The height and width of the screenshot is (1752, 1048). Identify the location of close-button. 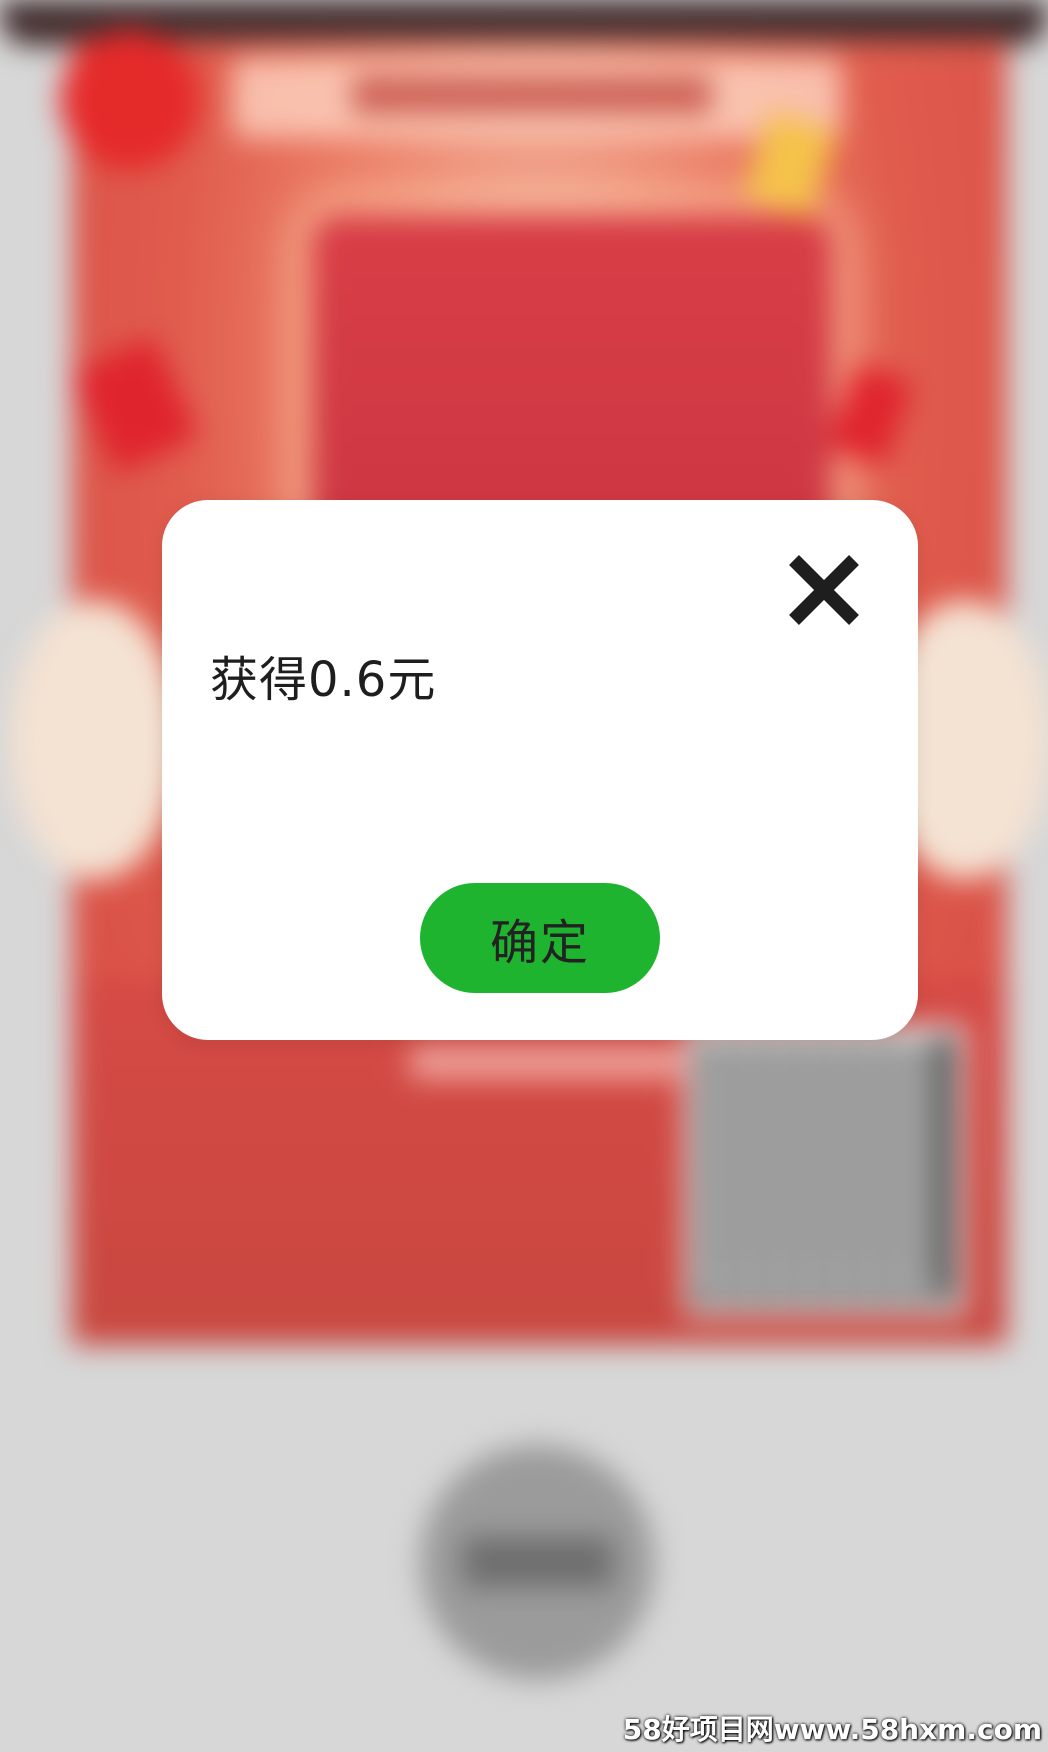
(824, 590).